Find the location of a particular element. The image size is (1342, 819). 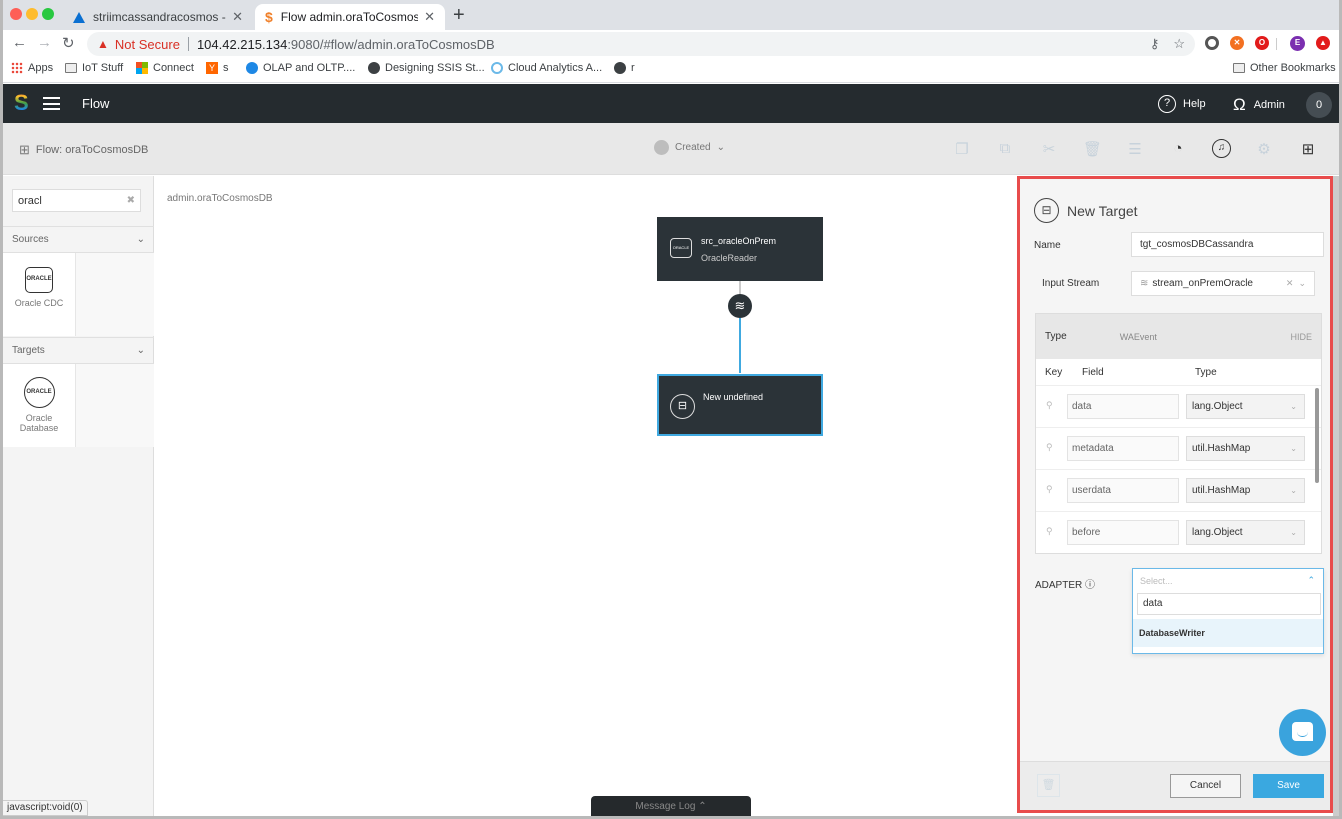

save-button: Save is located at coordinates (1288, 786).